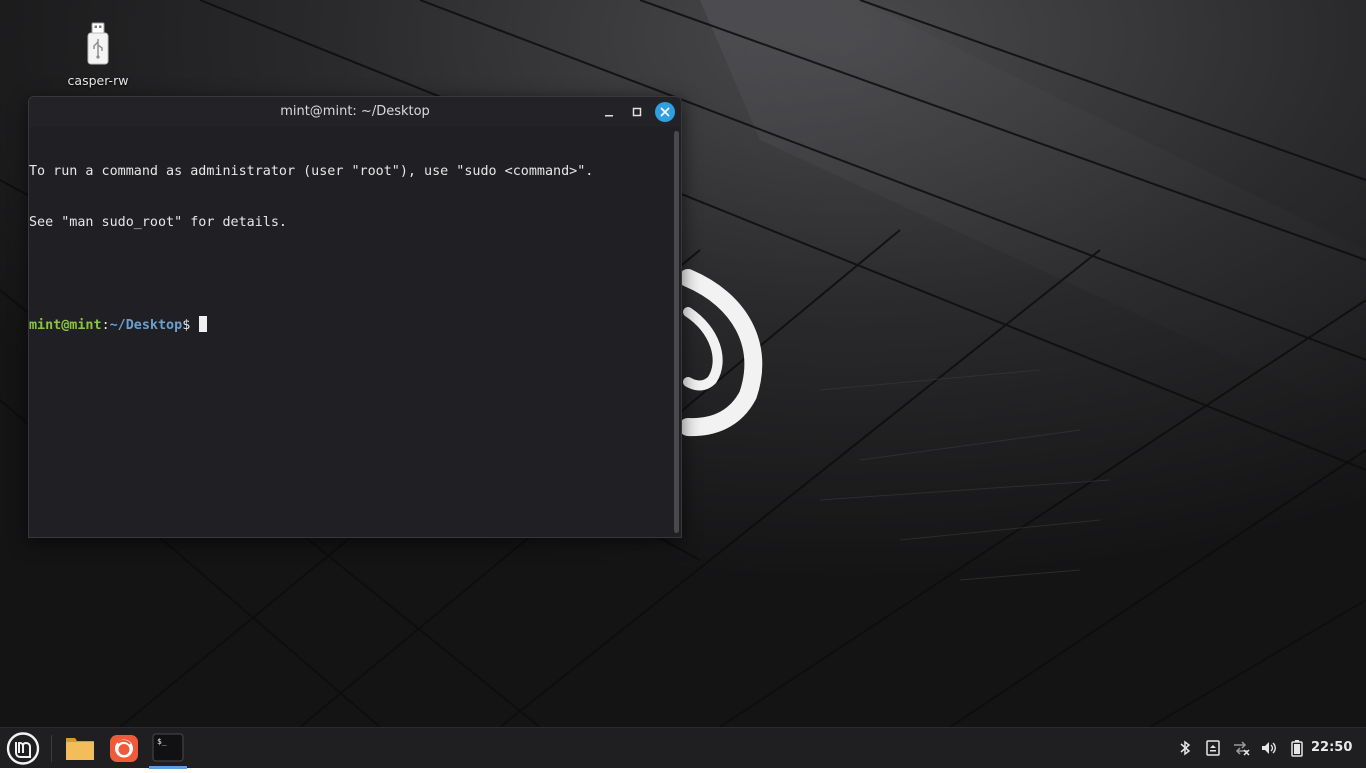 This screenshot has height=773, width=1366. I want to click on terminal-line: See "man sudo_root" for details., so click(158, 222).